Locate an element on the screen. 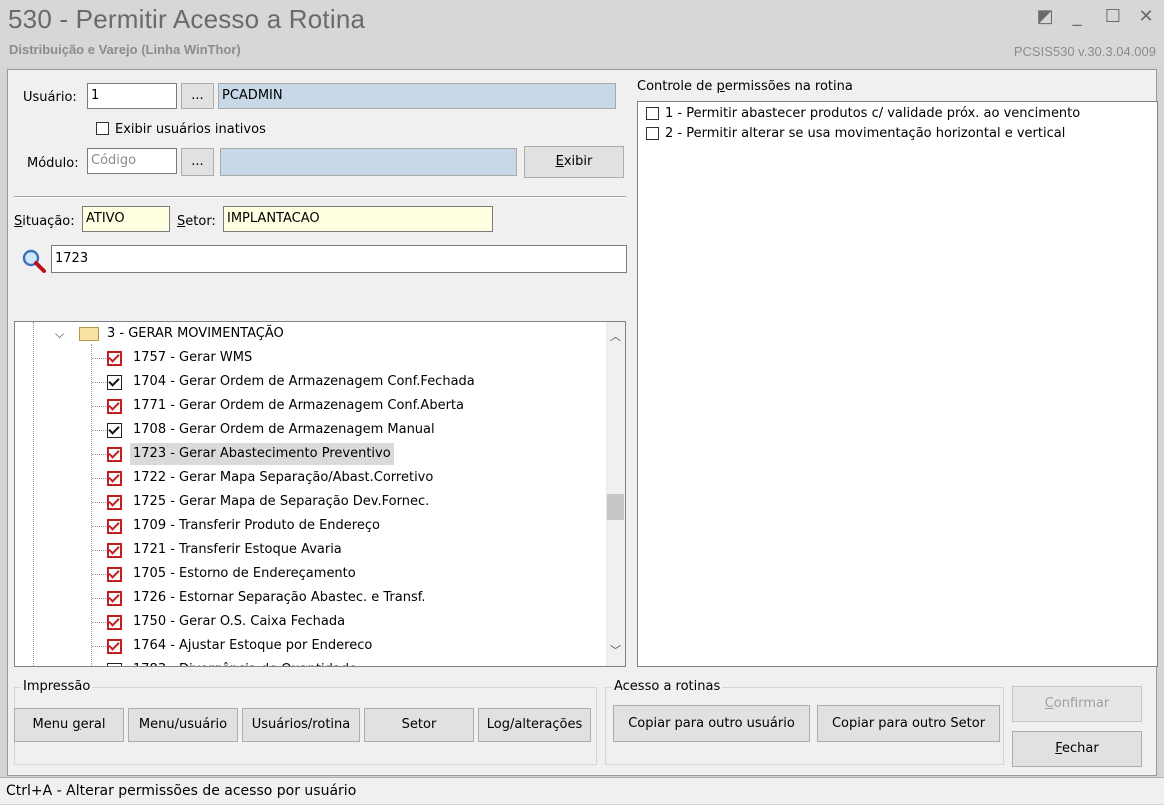 The image size is (1164, 805). search-input: 1723 is located at coordinates (339, 259).